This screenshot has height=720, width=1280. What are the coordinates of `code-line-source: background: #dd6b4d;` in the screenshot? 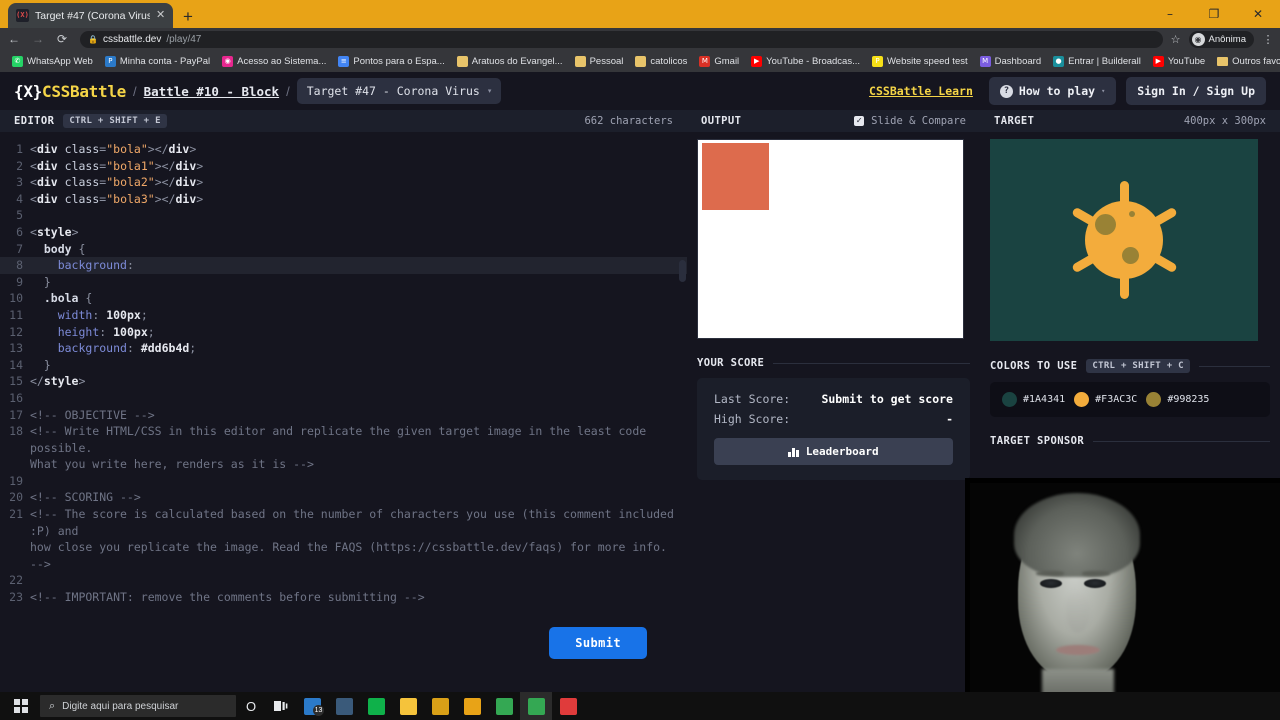 It's located at (358, 348).